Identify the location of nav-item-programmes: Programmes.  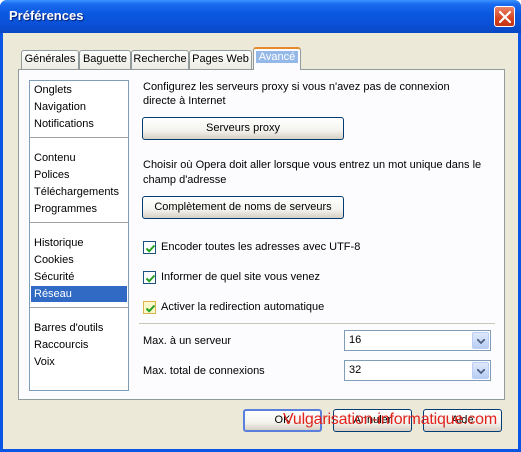
(79, 209).